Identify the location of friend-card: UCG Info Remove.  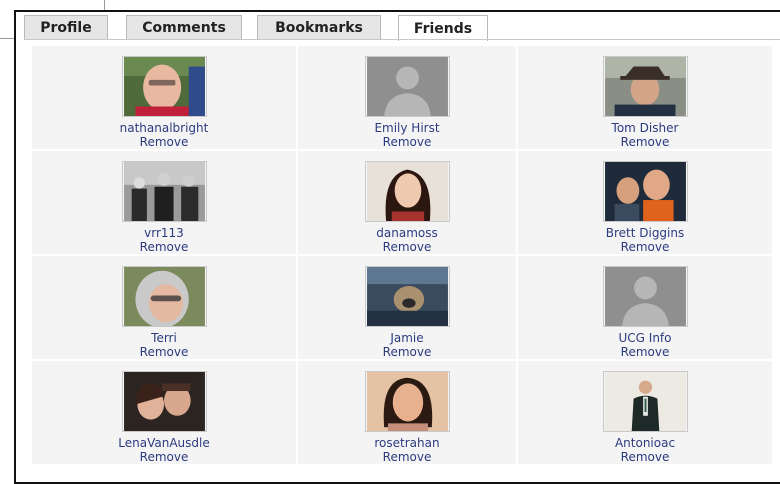
(645, 307).